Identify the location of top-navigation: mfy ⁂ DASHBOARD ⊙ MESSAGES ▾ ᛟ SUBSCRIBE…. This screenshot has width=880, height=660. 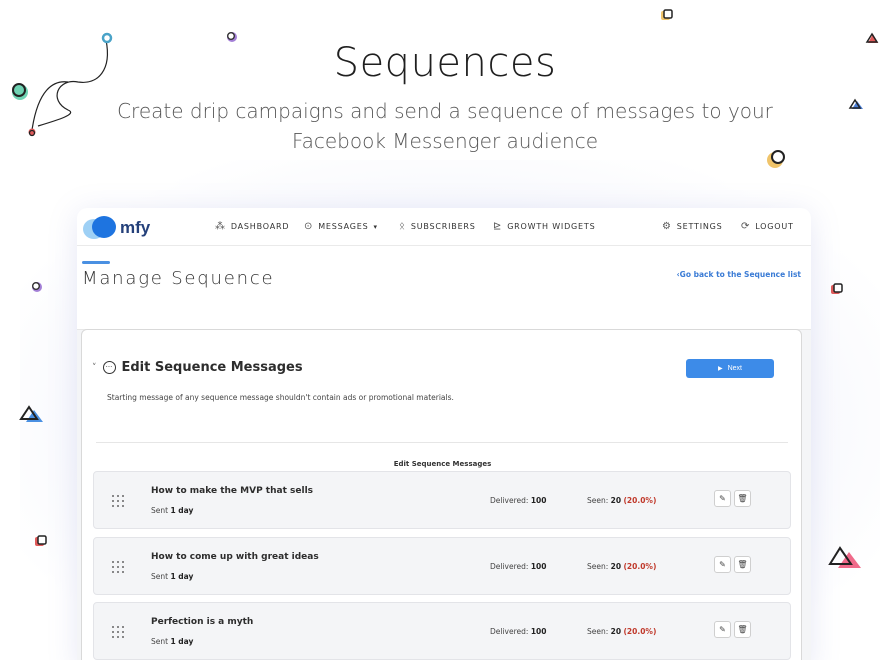
(444, 227).